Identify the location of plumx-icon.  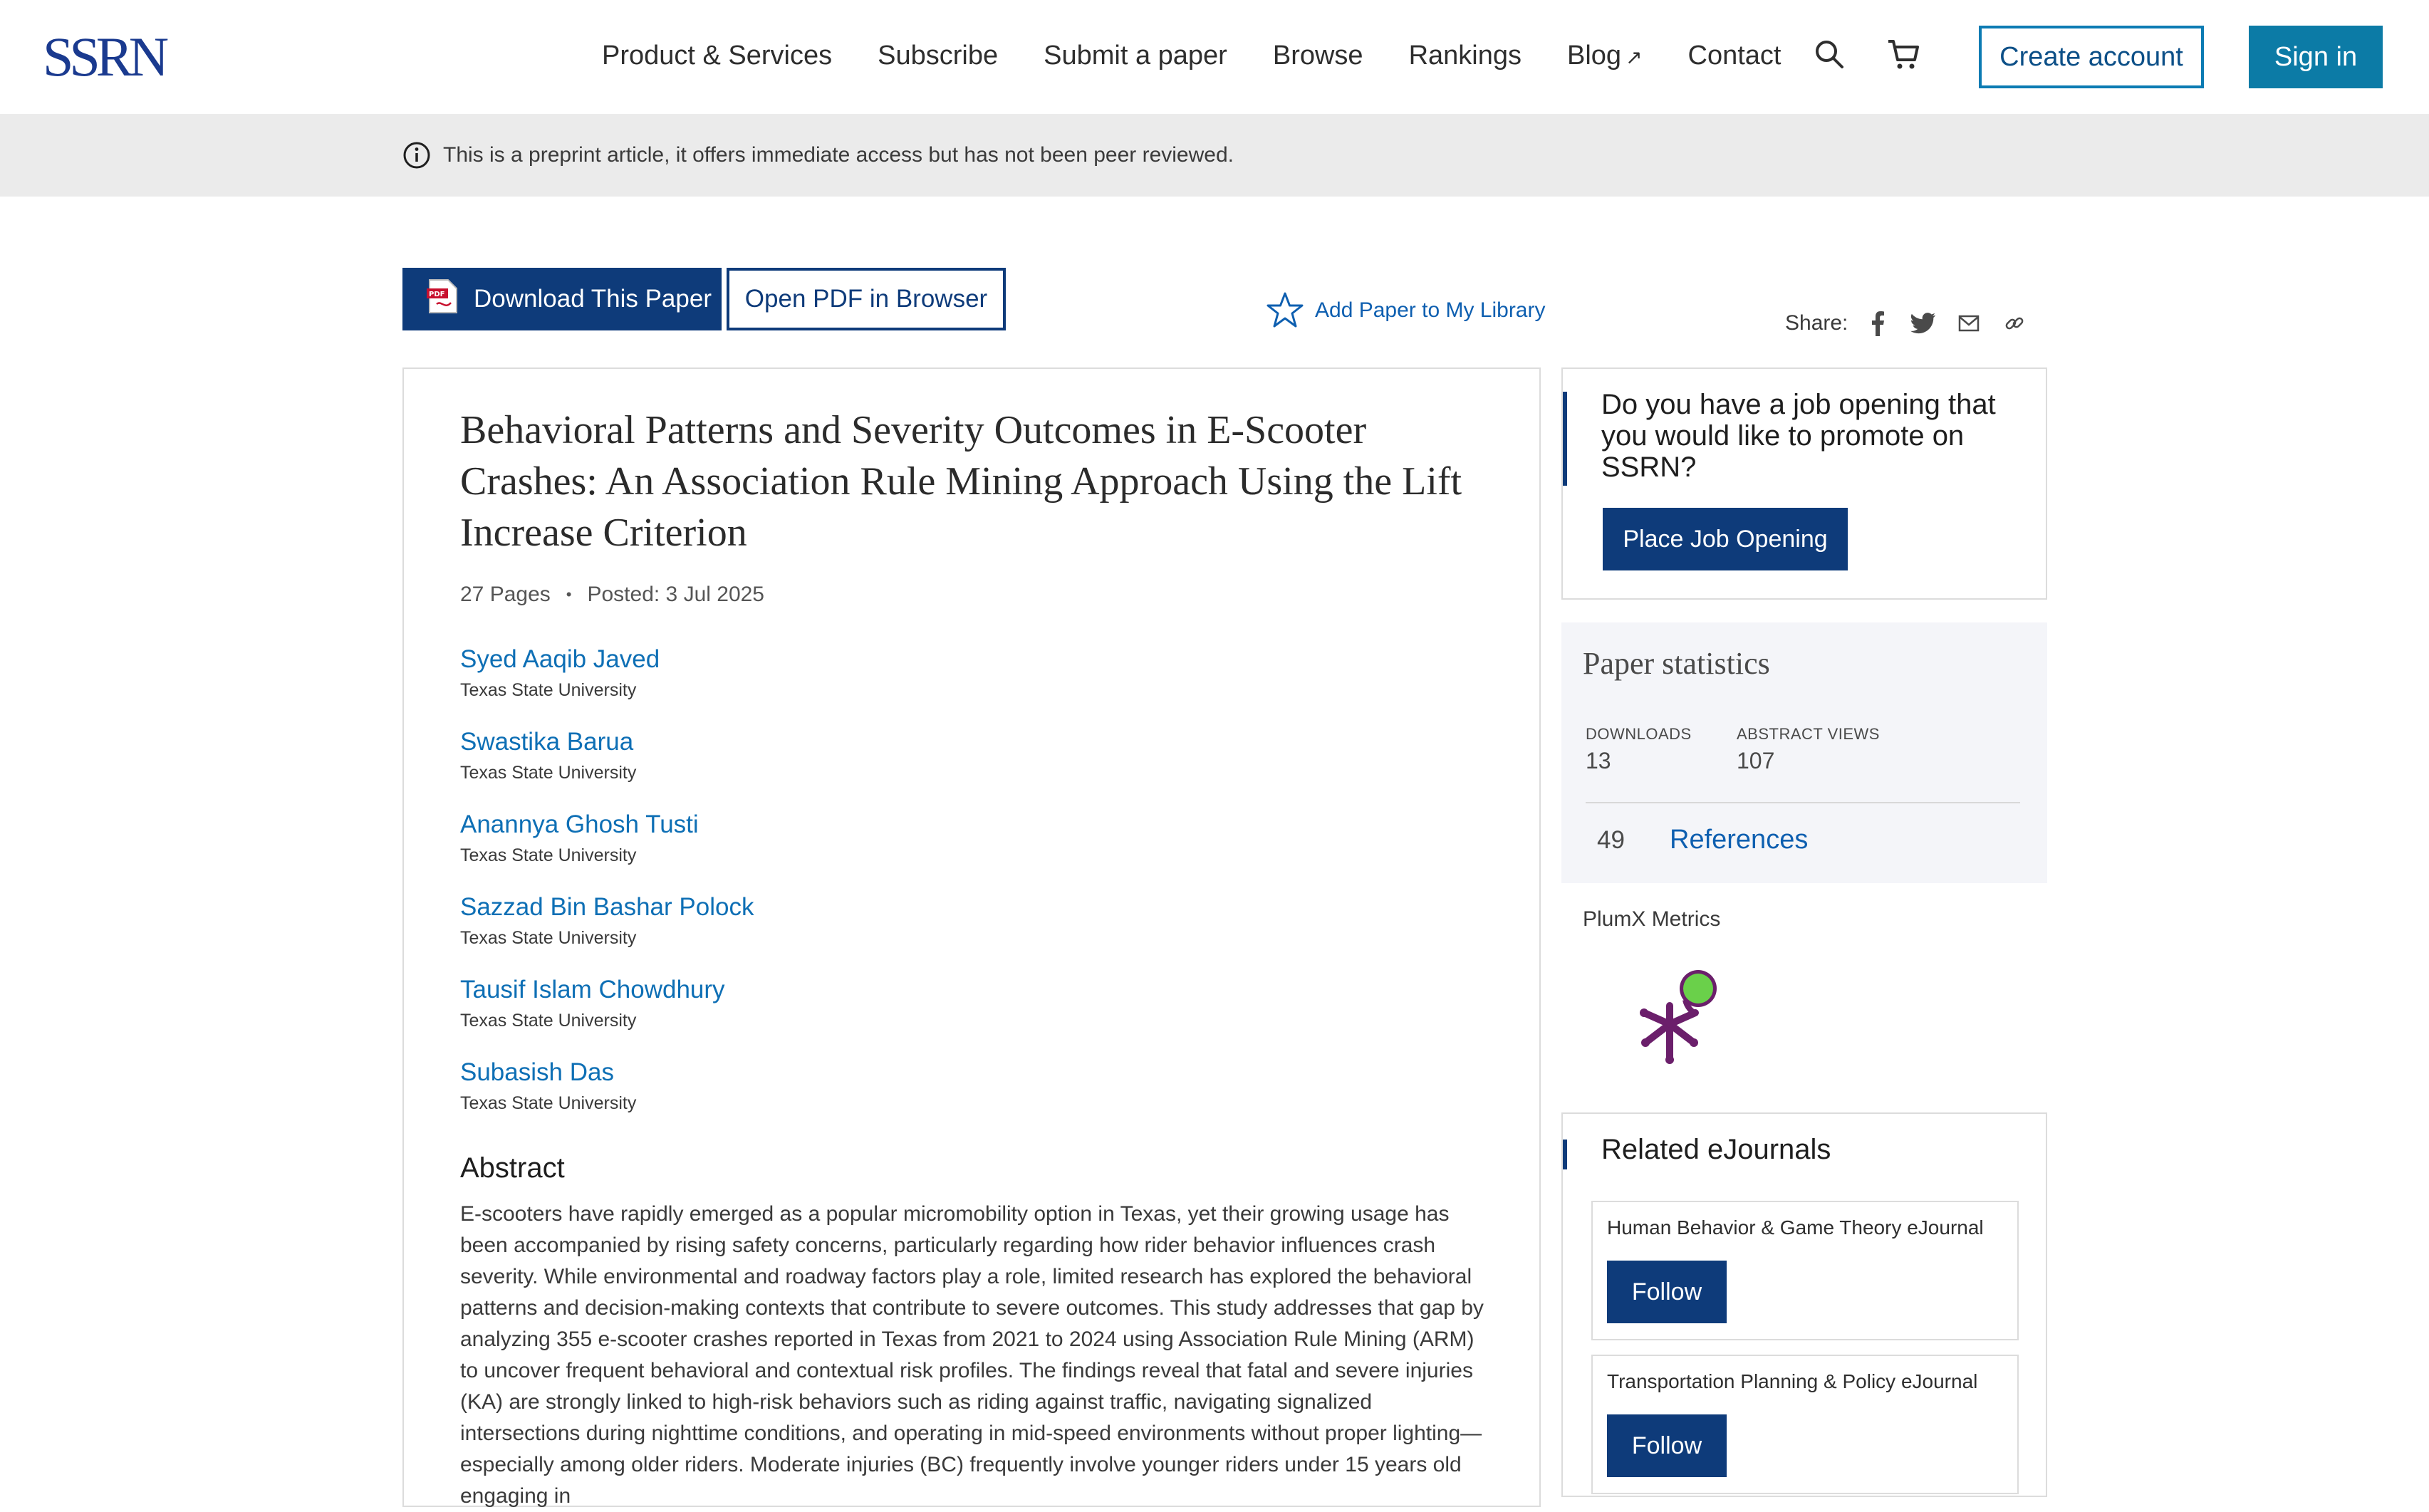
(1677, 1016).